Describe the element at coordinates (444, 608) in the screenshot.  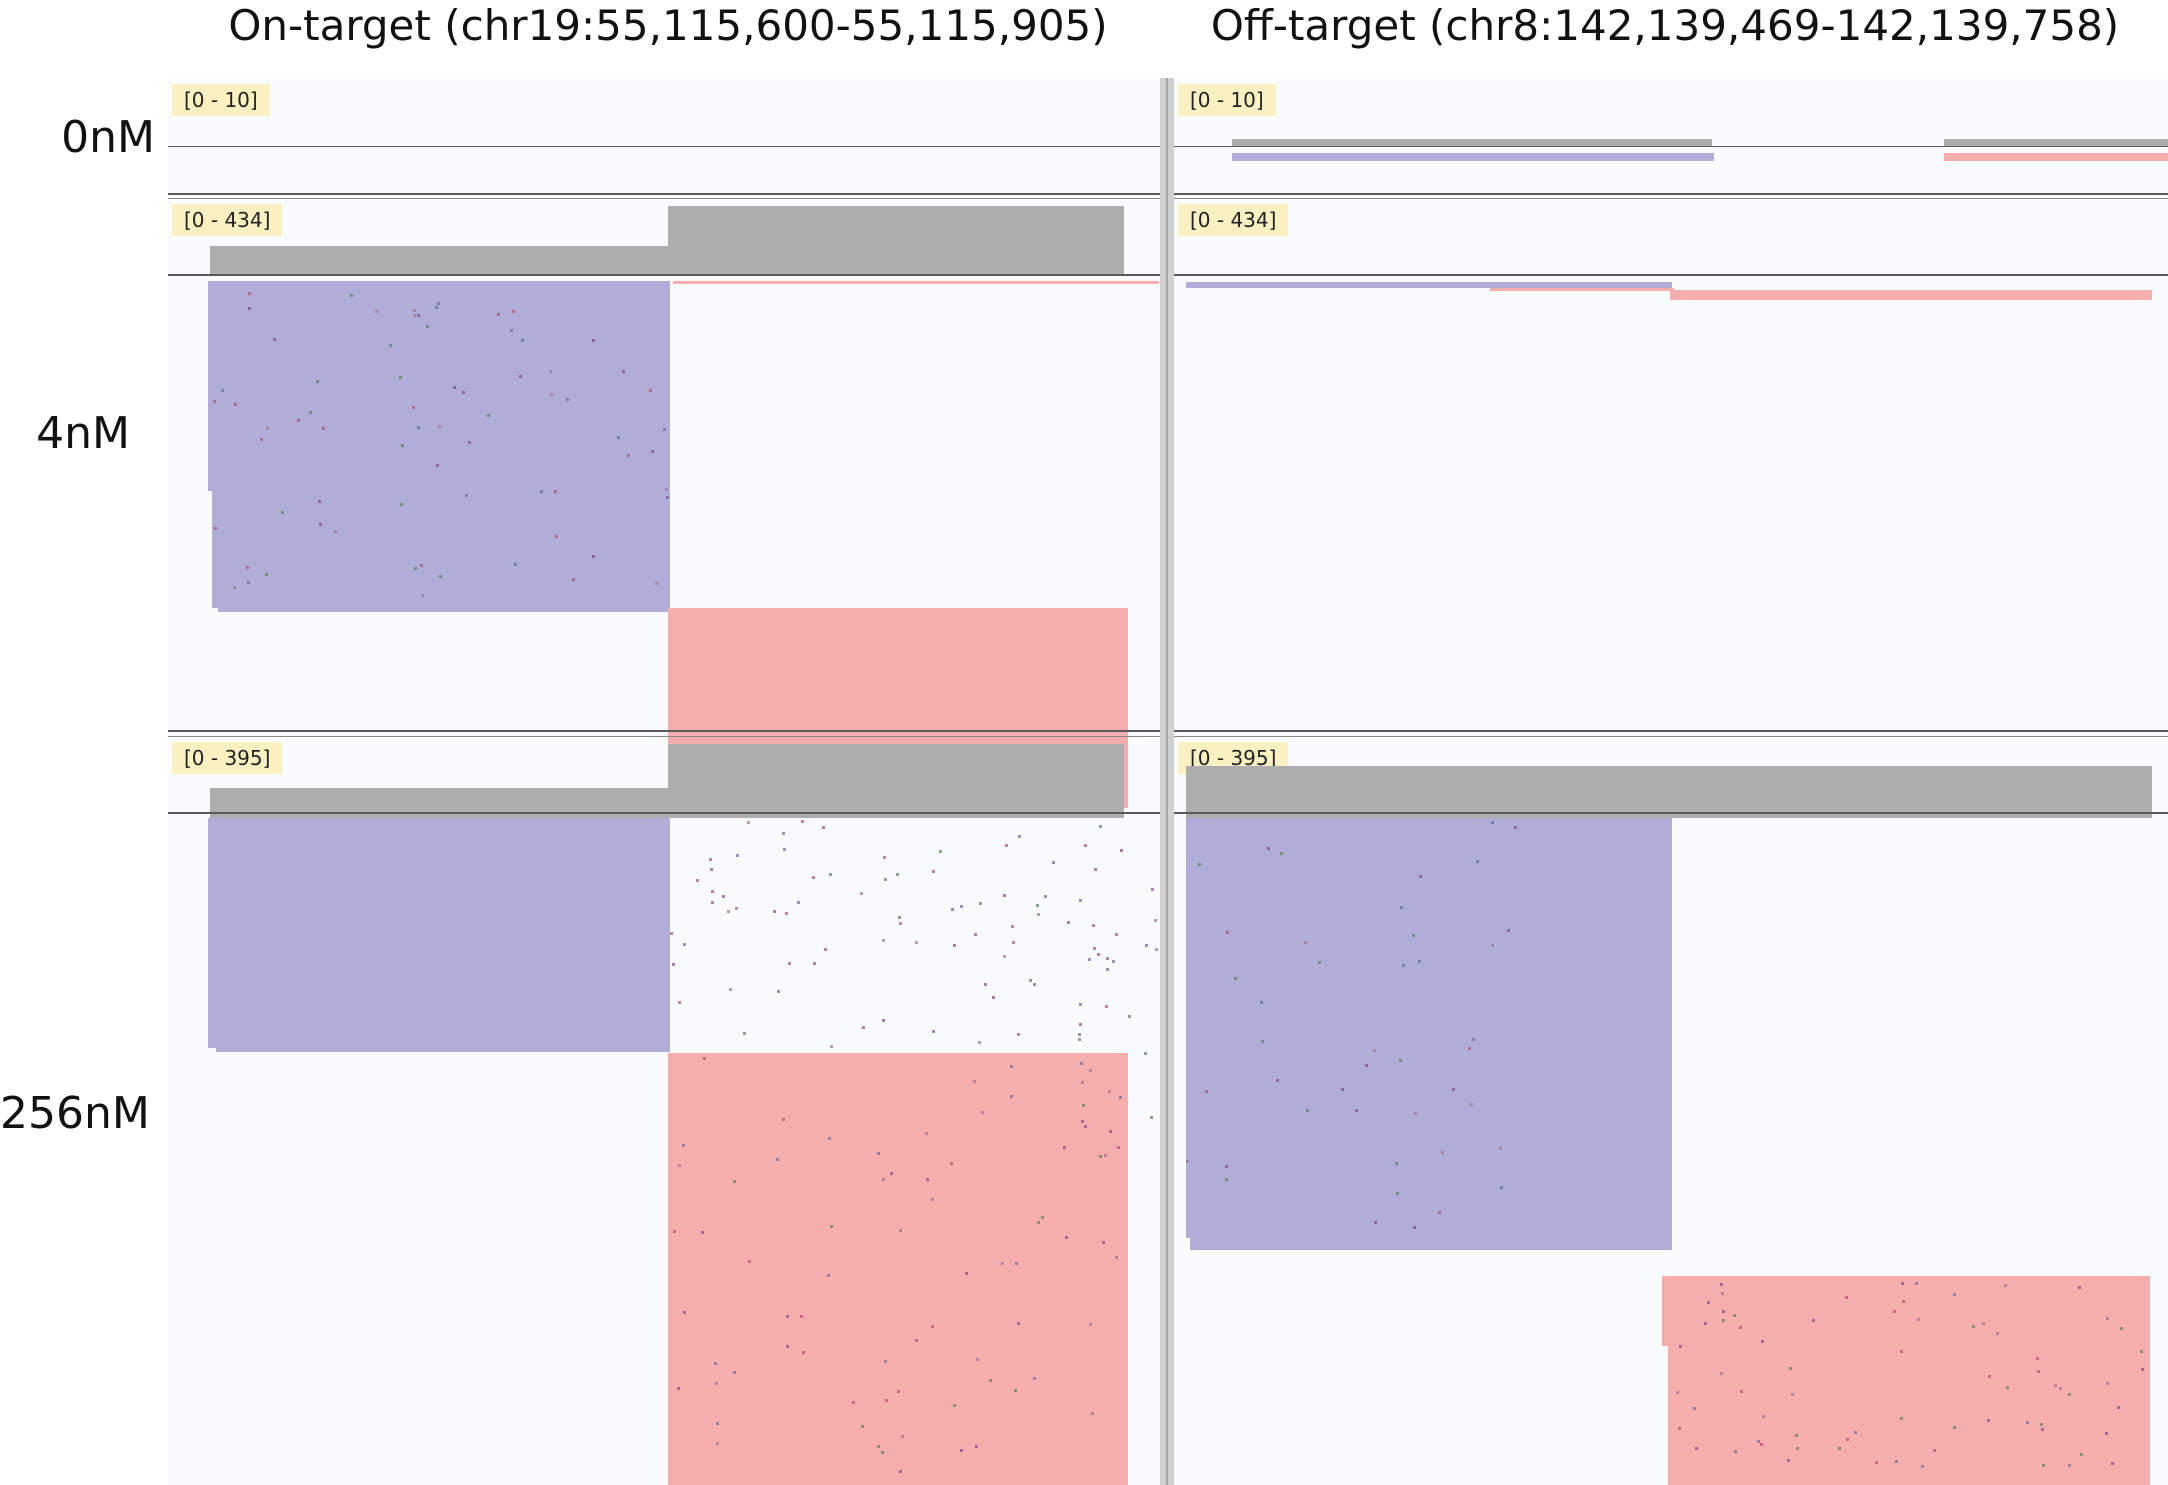
I see `forward-reads` at that location.